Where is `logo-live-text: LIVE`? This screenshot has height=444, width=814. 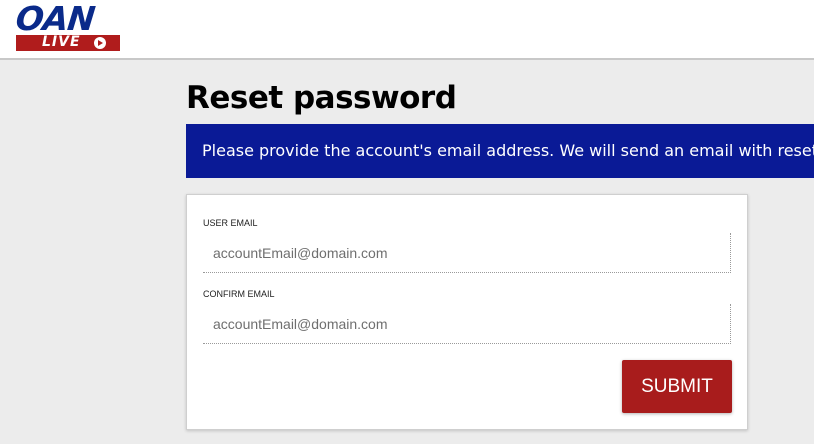
logo-live-text: LIVE is located at coordinates (61, 42).